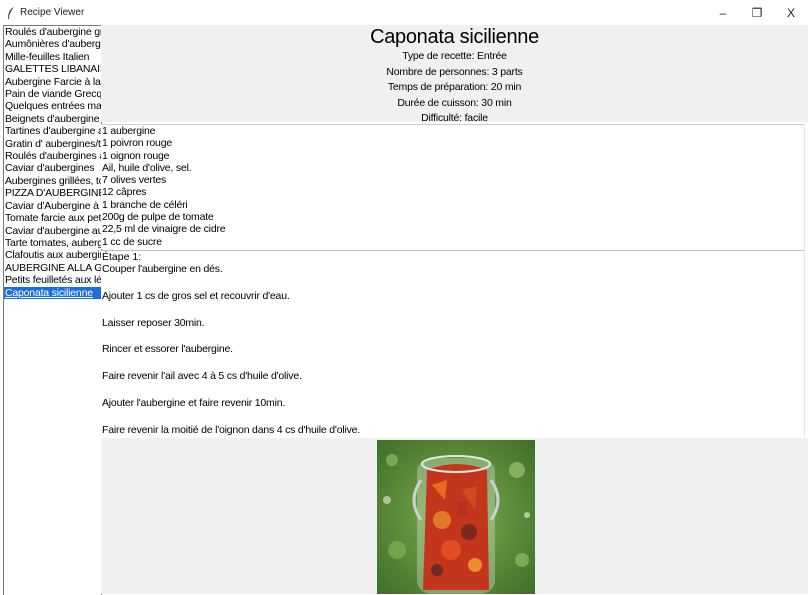 The image size is (808, 595). I want to click on recipe-list-item: Aubergine Farcie à la Gre, so click(52, 82).